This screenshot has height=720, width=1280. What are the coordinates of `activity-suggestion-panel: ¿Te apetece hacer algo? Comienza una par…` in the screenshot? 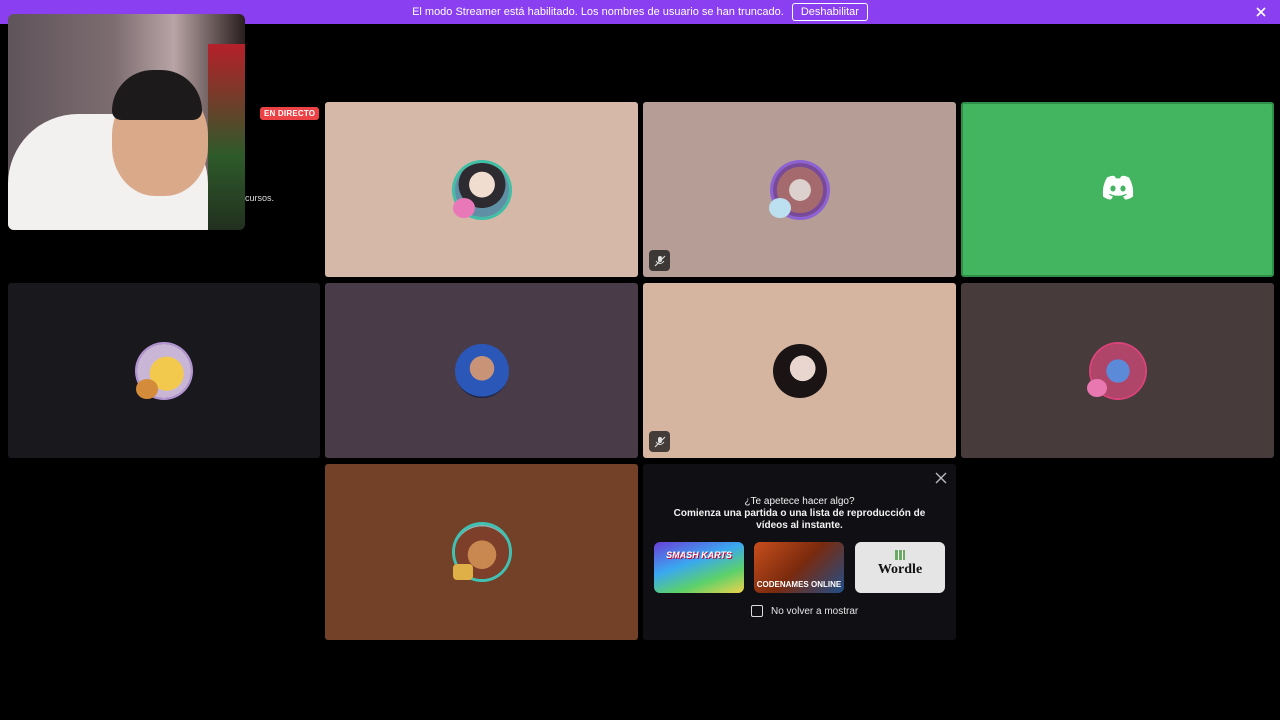 It's located at (799, 552).